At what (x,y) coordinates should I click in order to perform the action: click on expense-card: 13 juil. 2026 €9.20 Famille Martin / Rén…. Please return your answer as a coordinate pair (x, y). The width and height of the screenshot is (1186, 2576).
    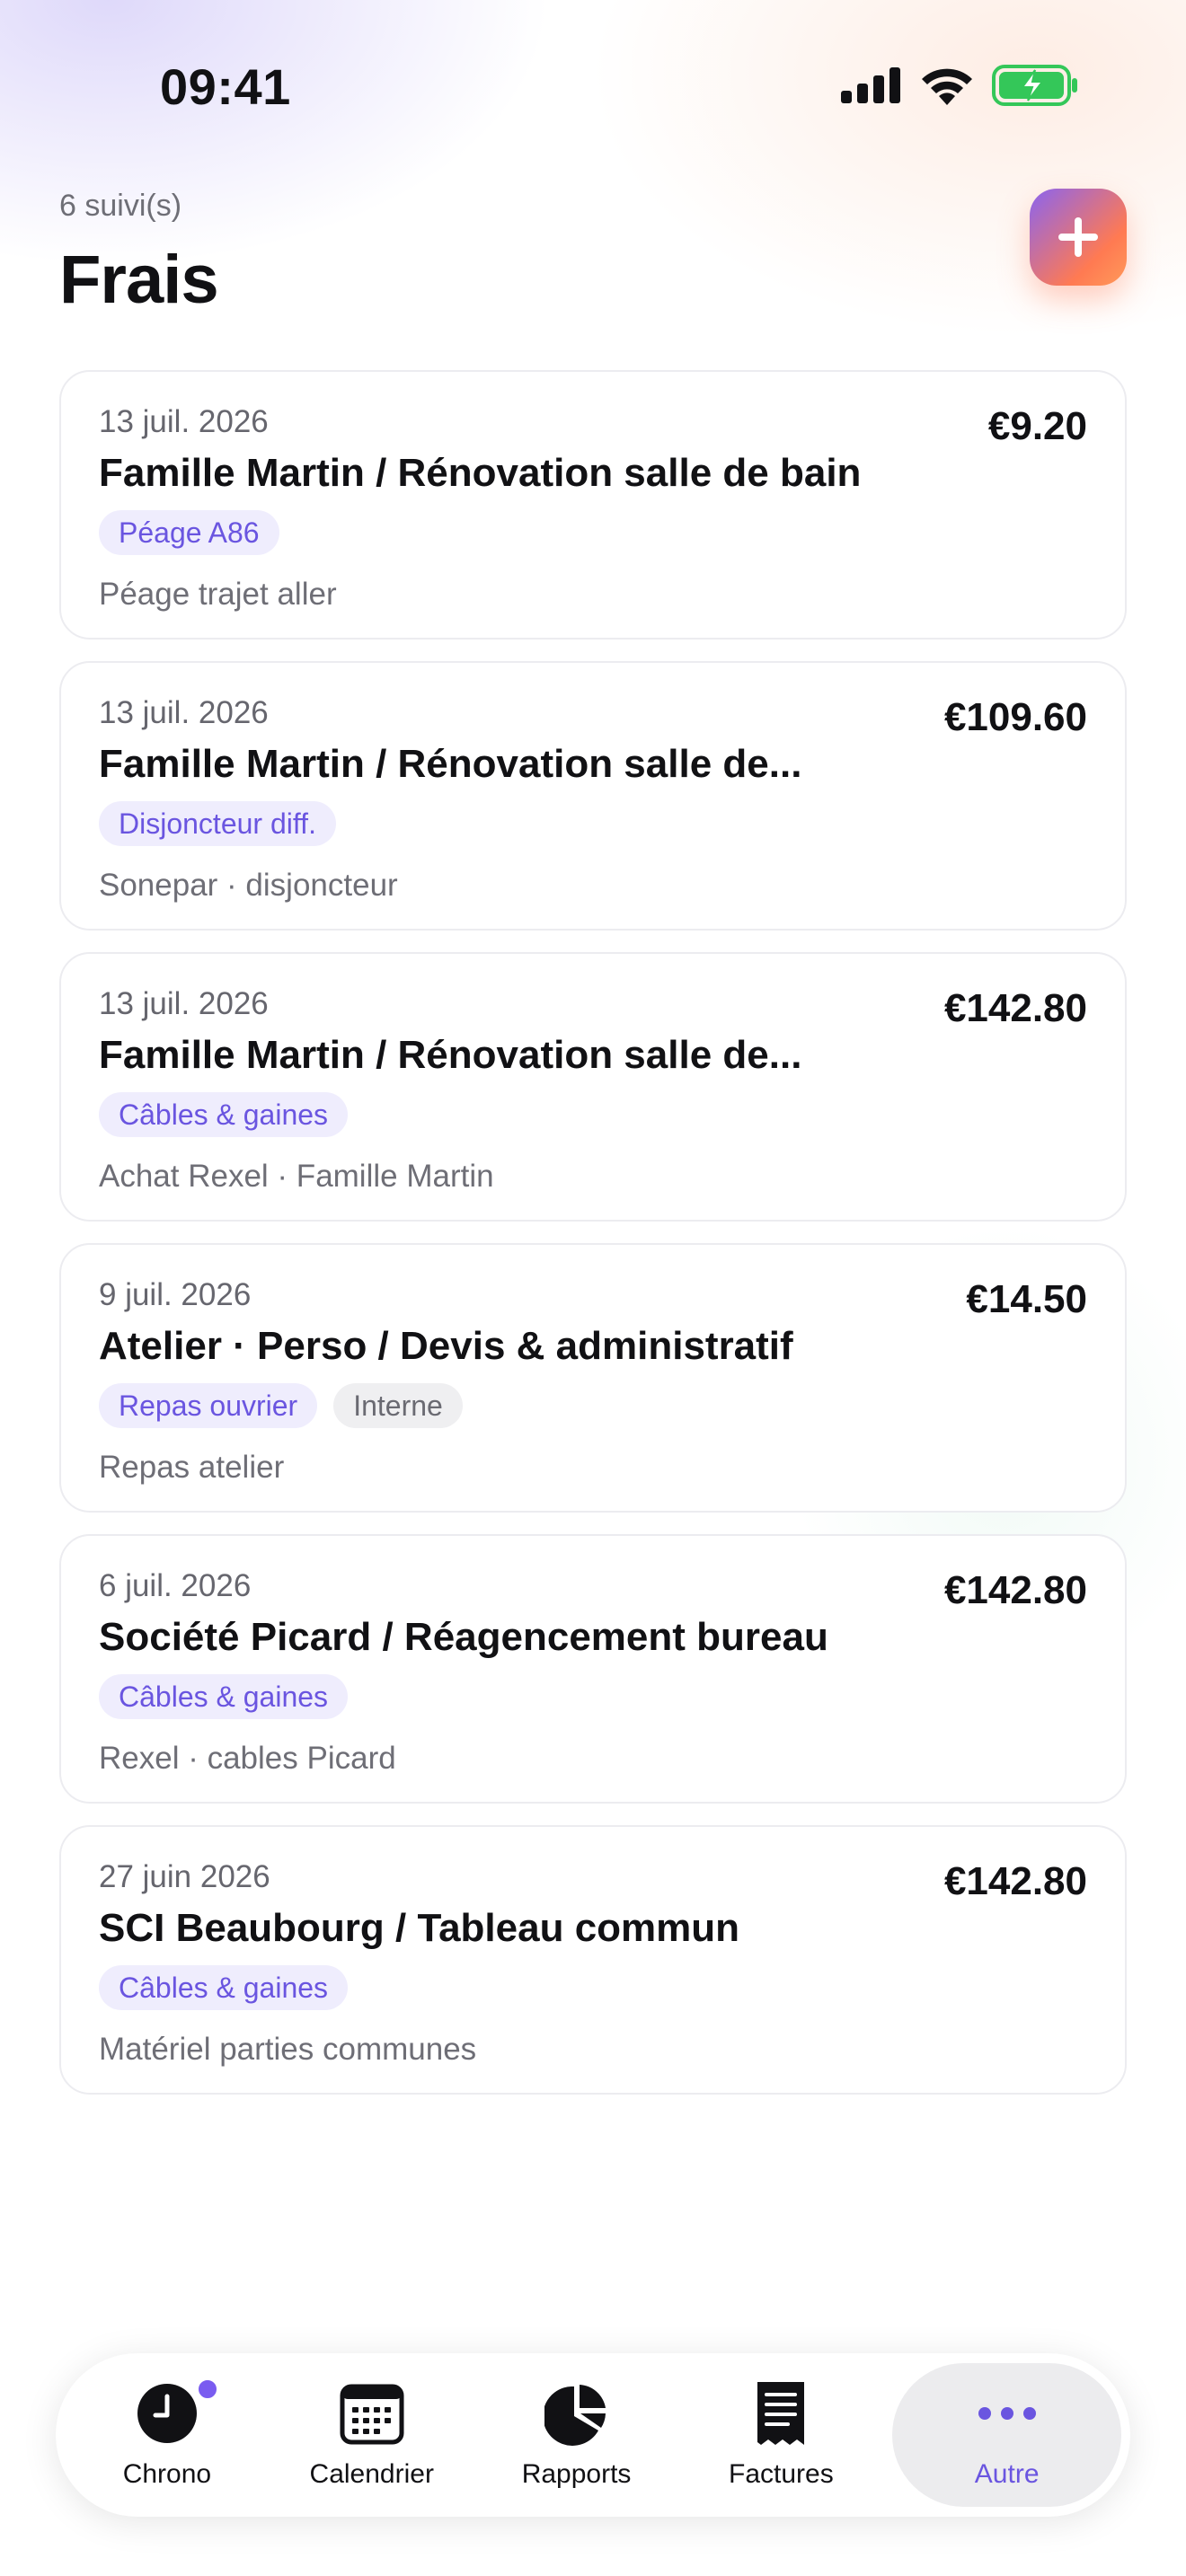
    Looking at the image, I should click on (593, 505).